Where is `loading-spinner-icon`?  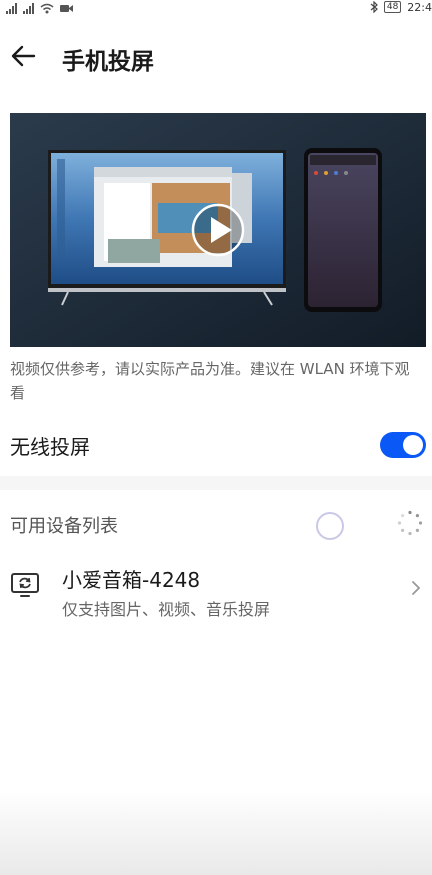 loading-spinner-icon is located at coordinates (410, 523).